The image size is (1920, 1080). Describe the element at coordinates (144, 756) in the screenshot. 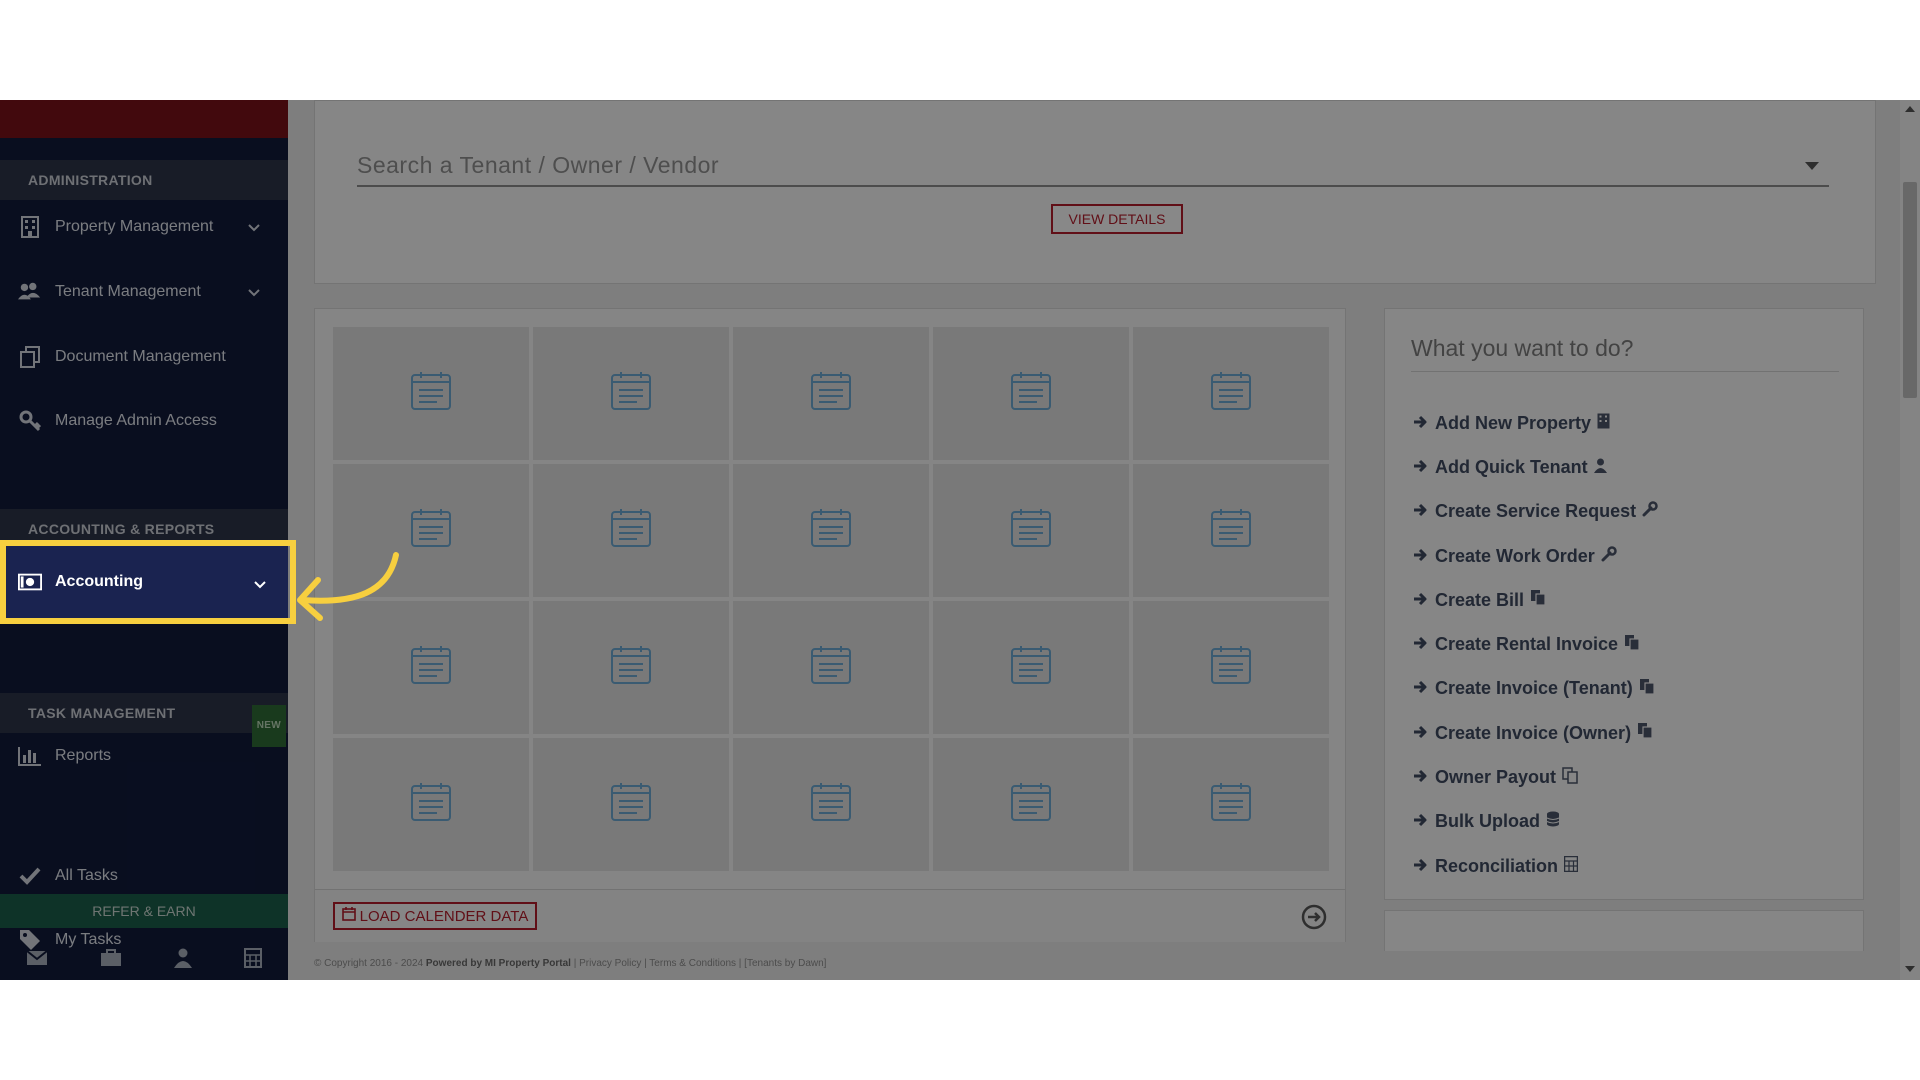

I see `sidebar-item-reports: Reports` at that location.